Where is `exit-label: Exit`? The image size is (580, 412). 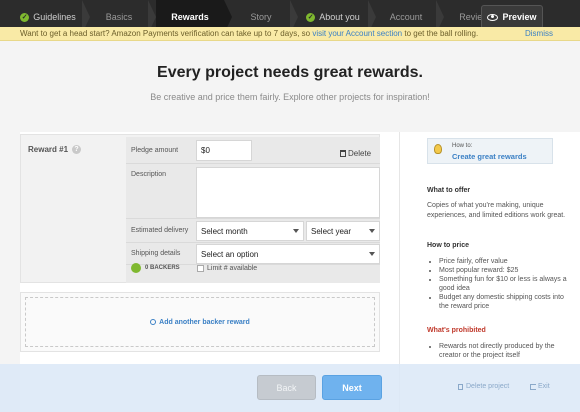
exit-label: Exit is located at coordinates (544, 386).